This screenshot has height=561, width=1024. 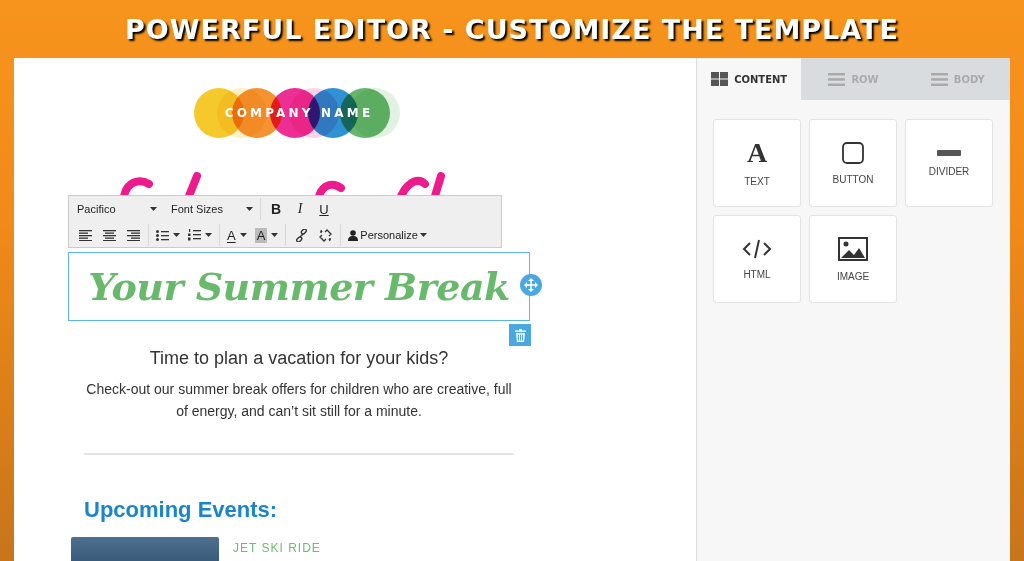 I want to click on content-block-tile: DIVIDER, so click(x=949, y=163).